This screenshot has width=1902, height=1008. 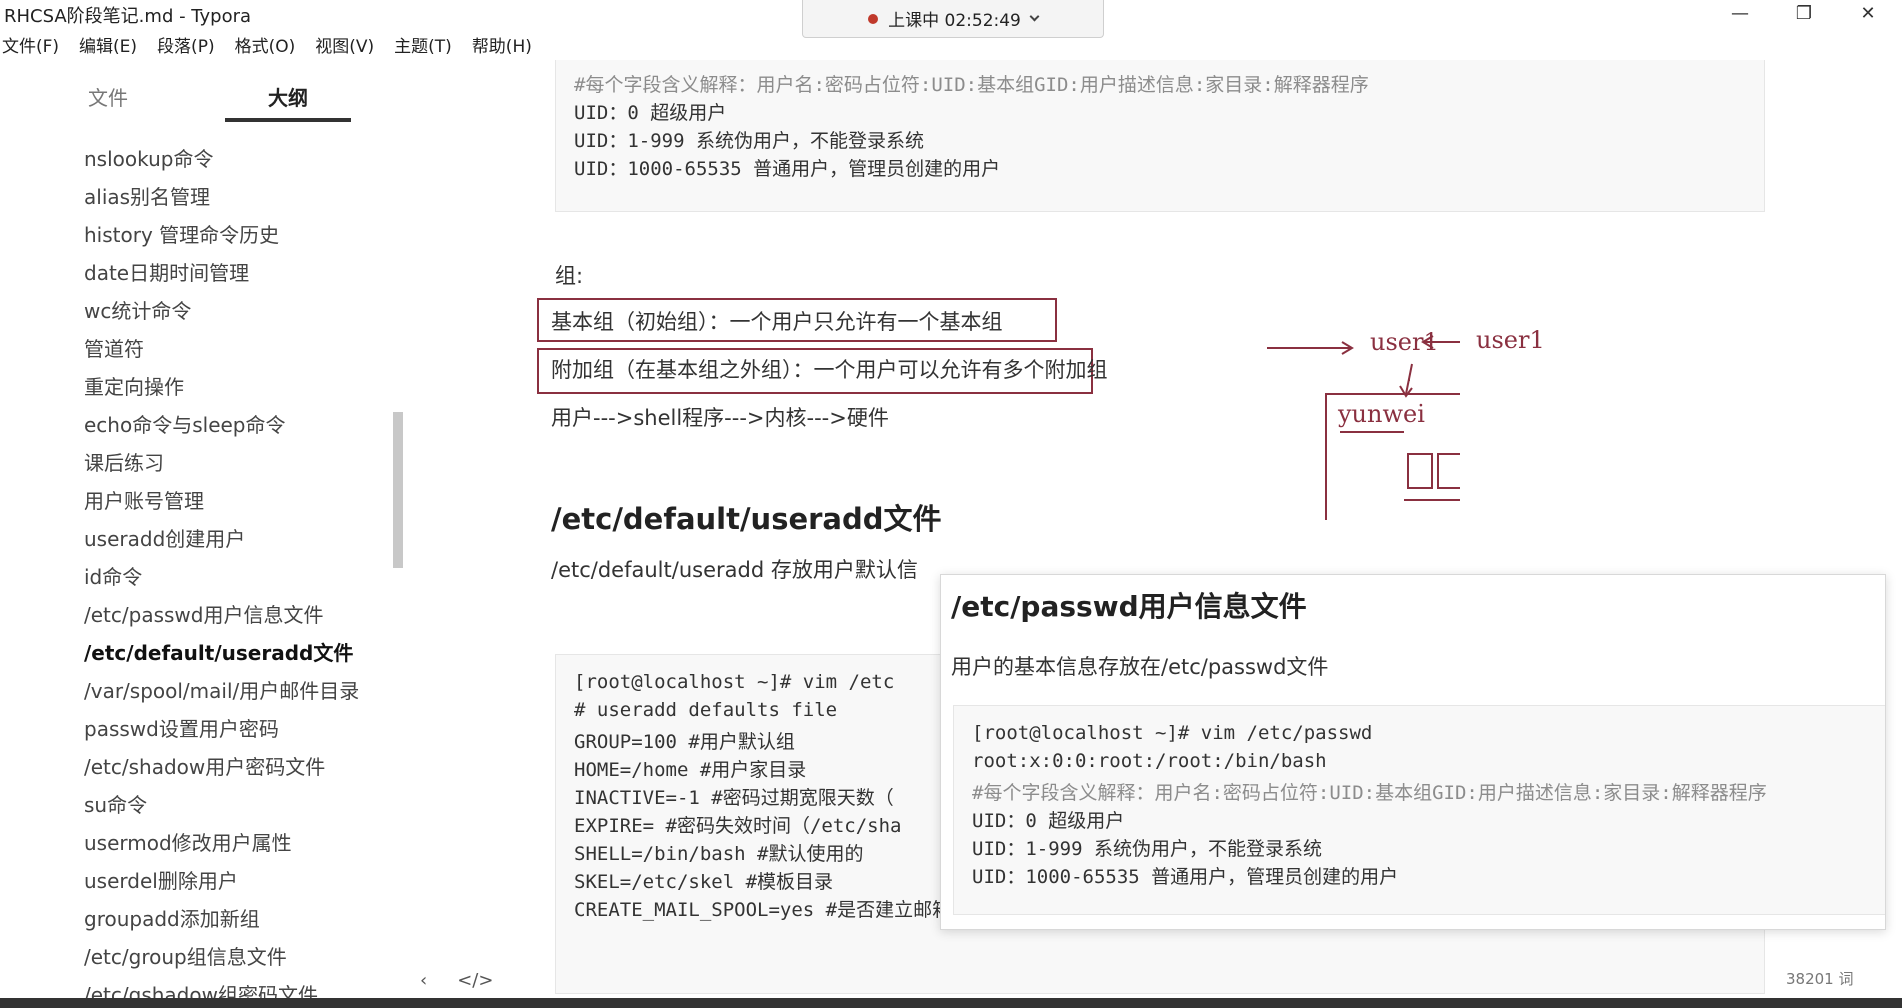 What do you see at coordinates (264, 45) in the screenshot?
I see `menu-format: 格式(O)` at bounding box center [264, 45].